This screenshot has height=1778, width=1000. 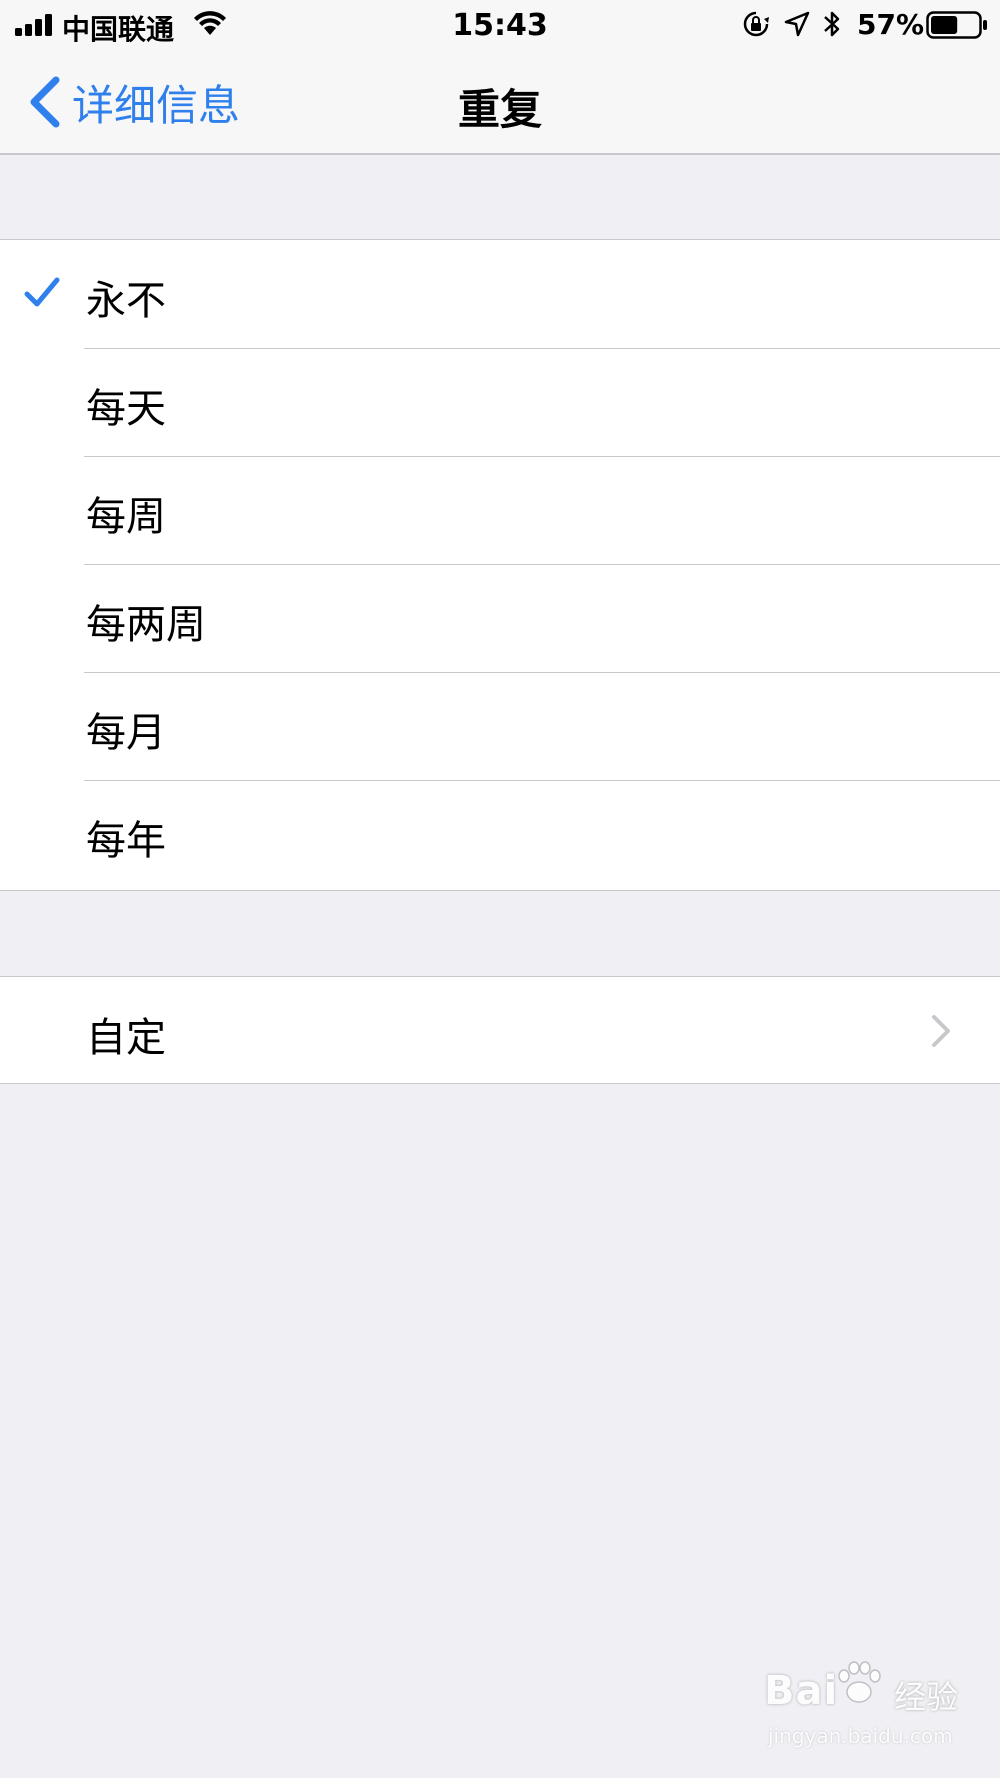 What do you see at coordinates (126, 733) in the screenshot?
I see `option-label: 每月` at bounding box center [126, 733].